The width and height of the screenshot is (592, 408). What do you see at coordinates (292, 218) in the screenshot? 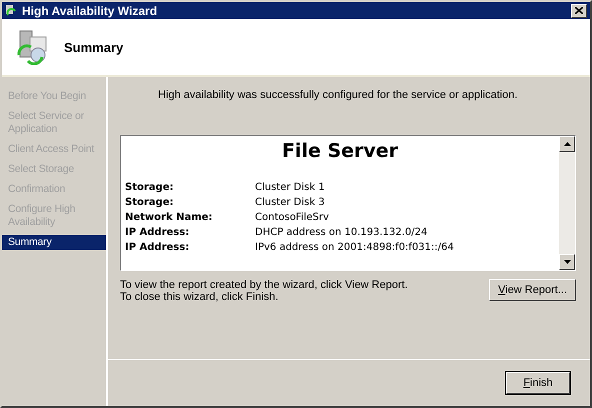
I see `report-value: ContosoFileSrv` at bounding box center [292, 218].